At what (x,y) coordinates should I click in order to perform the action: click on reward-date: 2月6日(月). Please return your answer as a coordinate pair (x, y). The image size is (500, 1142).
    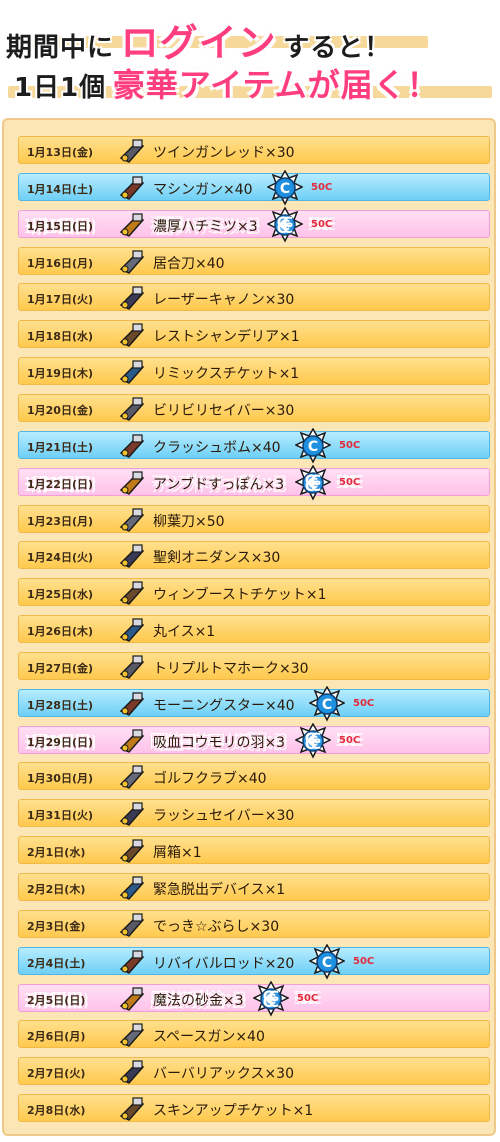
    Looking at the image, I should click on (56, 1037).